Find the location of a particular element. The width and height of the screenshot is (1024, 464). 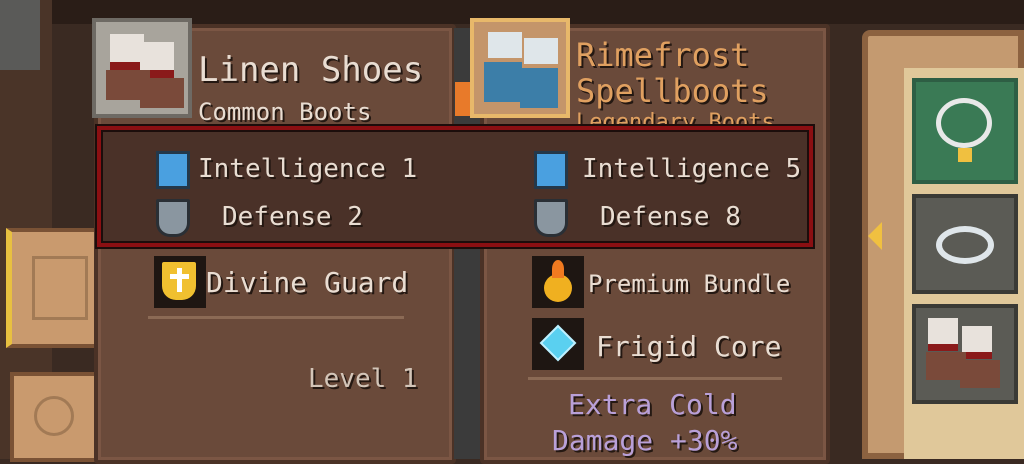

book-icon is located at coordinates (60, 288).